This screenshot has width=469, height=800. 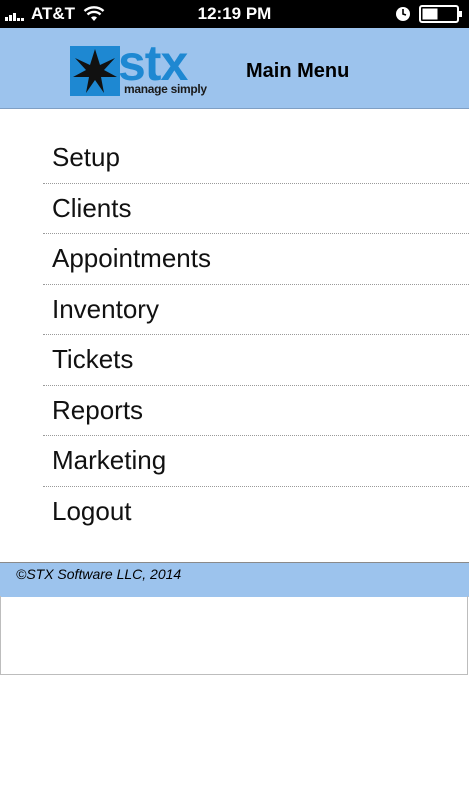 I want to click on menu-item-reports: Reports, so click(x=256, y=411).